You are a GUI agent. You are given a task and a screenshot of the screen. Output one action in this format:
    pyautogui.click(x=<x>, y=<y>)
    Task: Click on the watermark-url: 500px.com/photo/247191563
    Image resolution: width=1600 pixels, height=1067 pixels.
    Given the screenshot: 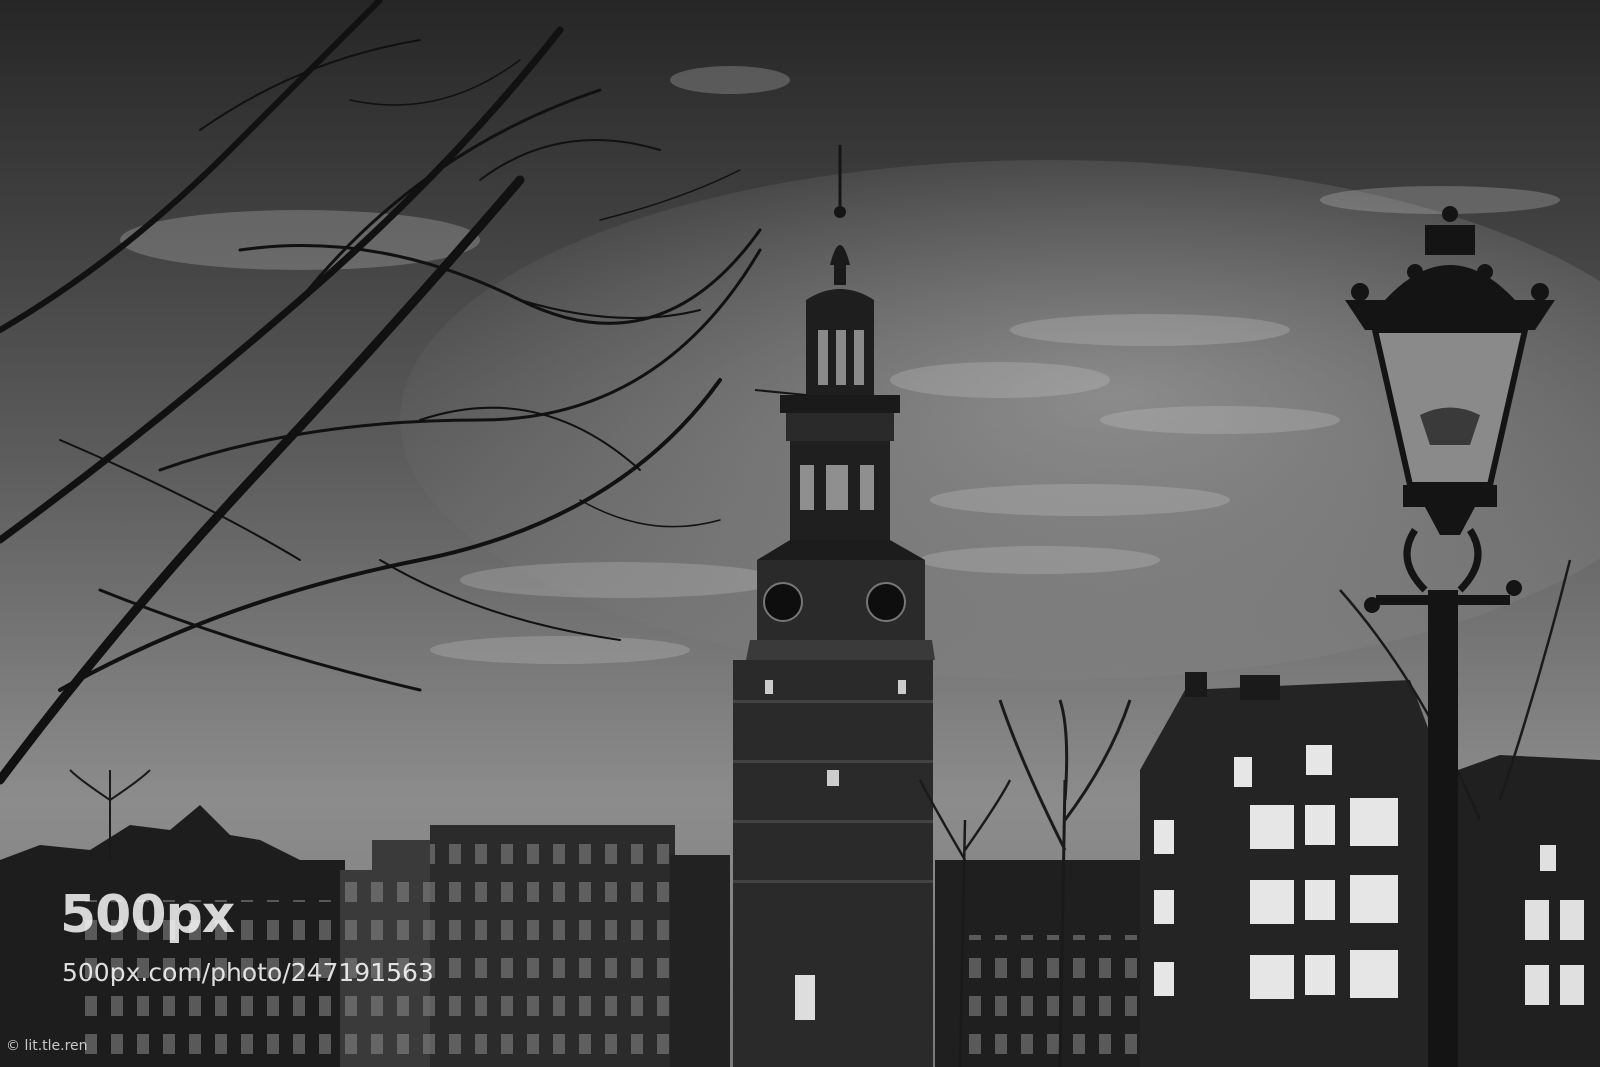 What is the action you would take?
    pyautogui.click(x=248, y=972)
    